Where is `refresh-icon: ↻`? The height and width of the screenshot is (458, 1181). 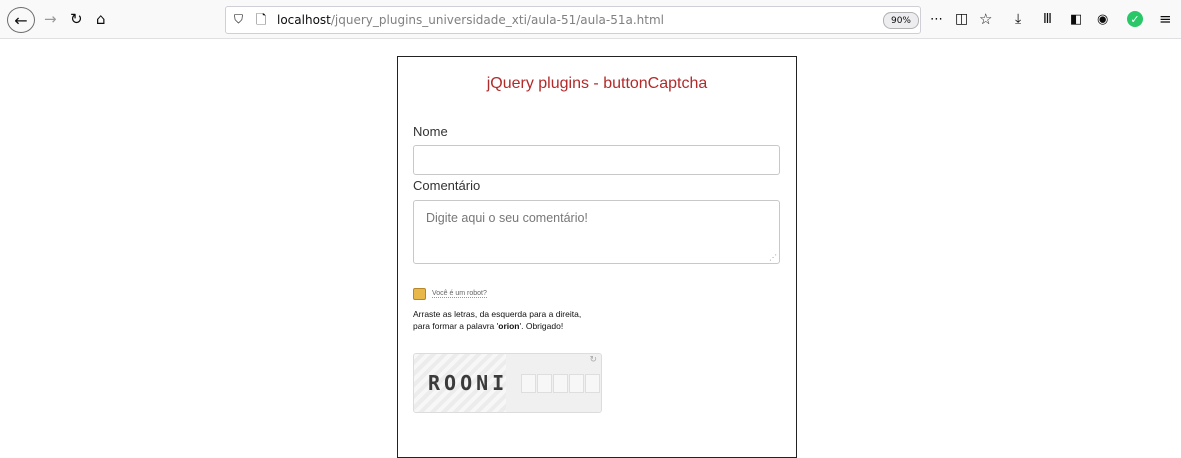
refresh-icon: ↻ is located at coordinates (593, 360).